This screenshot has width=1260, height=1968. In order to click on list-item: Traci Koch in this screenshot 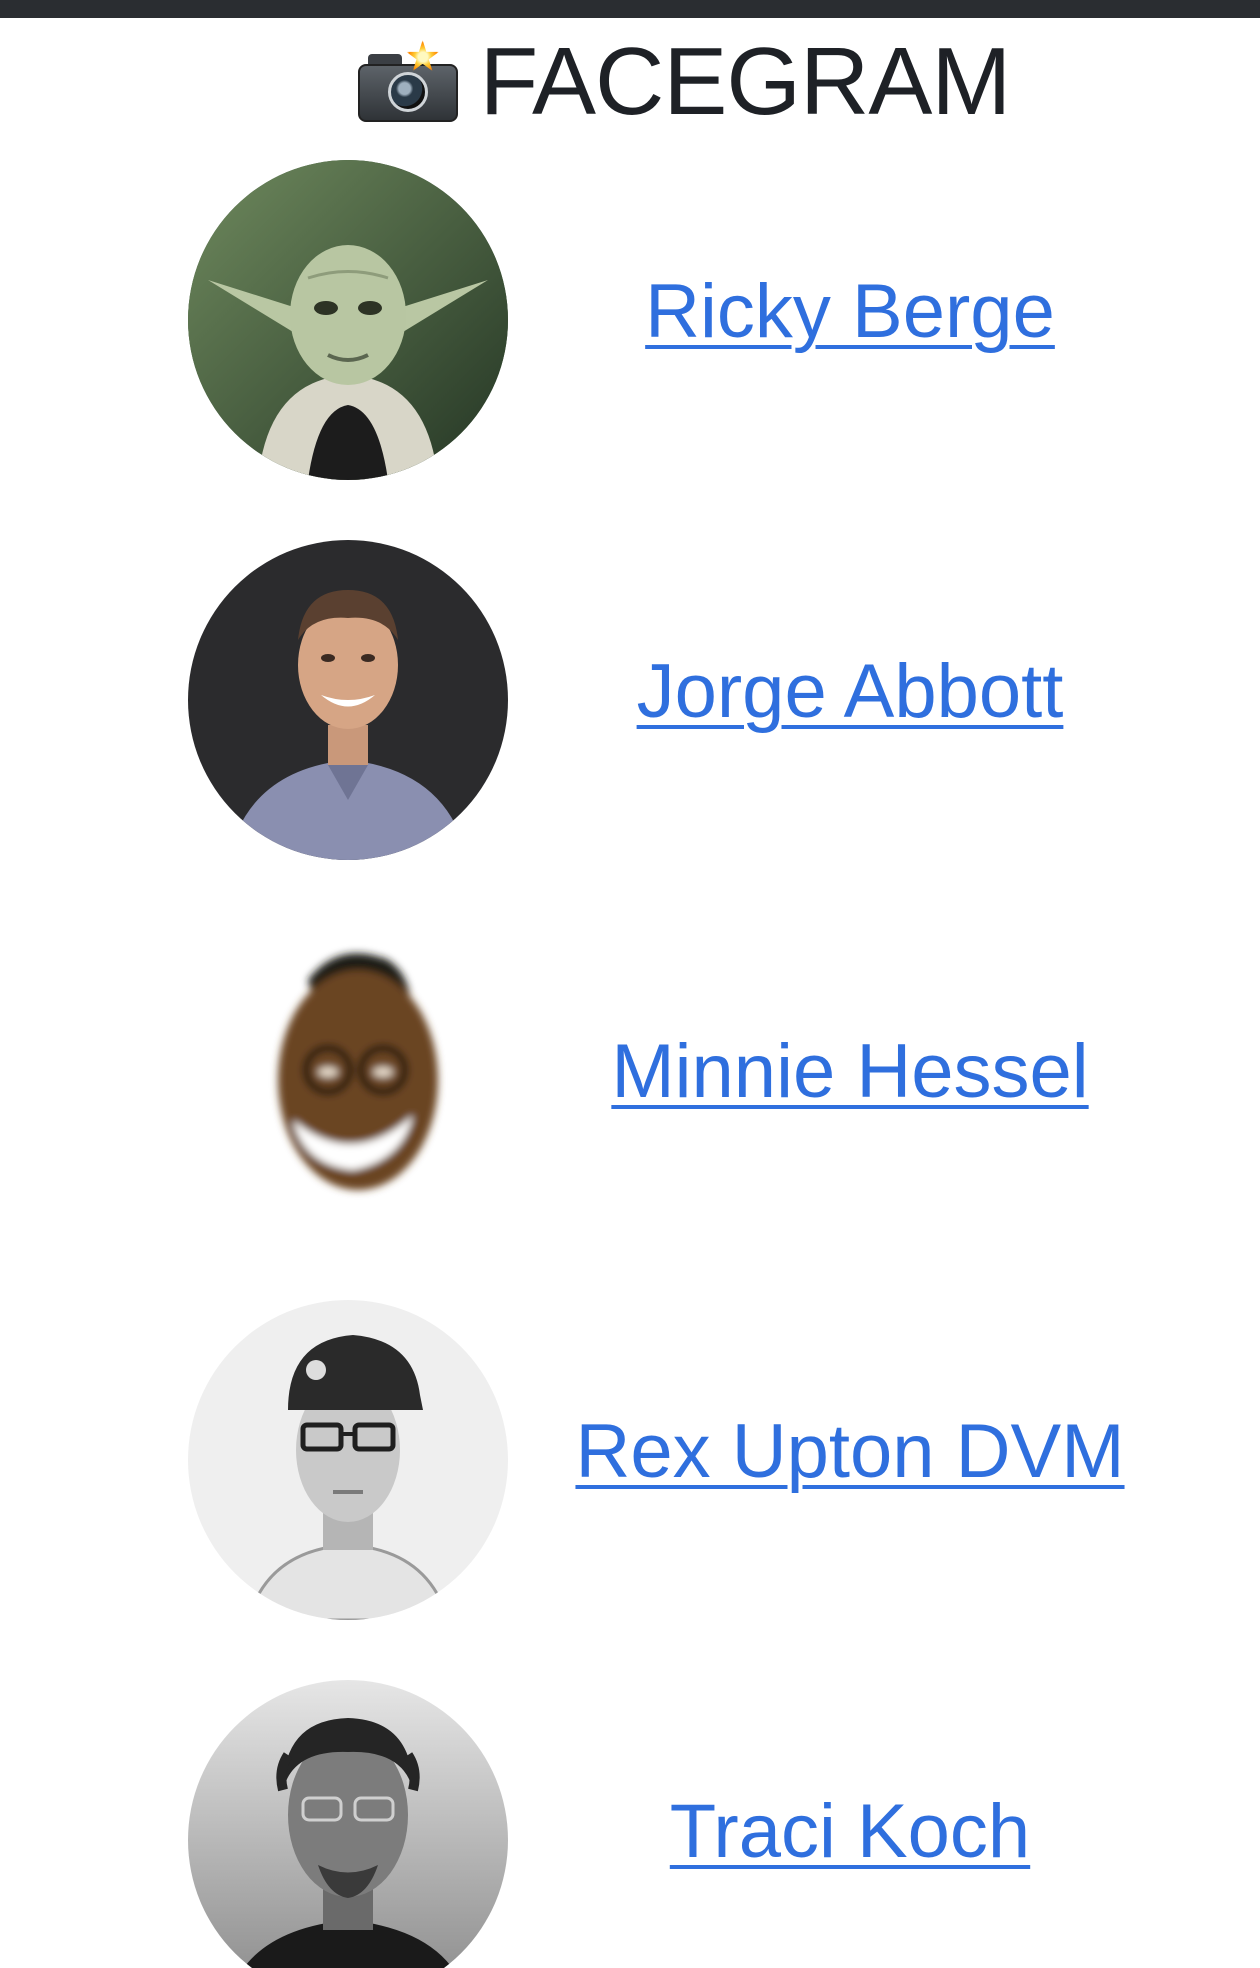, I will do `click(630, 1824)`.